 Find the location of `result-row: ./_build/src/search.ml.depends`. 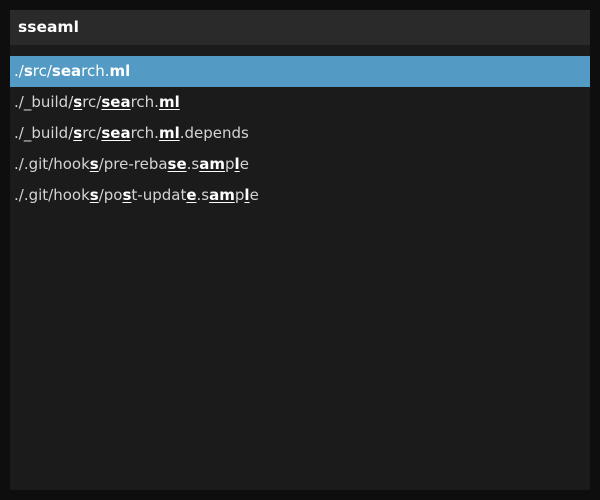

result-row: ./_build/src/search.ml.depends is located at coordinates (300, 133).